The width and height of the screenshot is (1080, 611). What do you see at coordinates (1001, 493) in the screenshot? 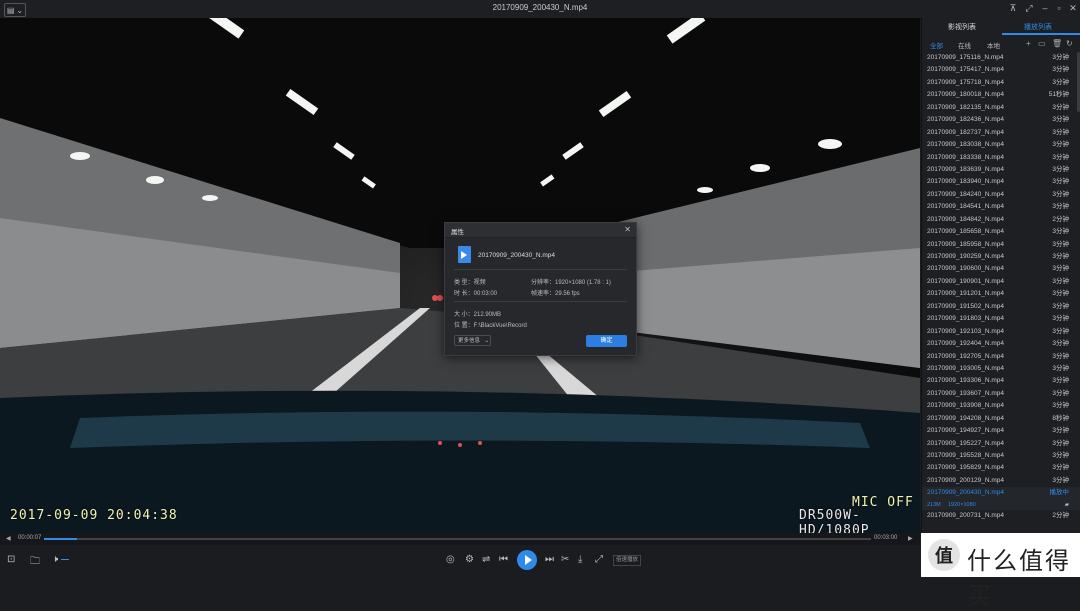
I see `list-item-playing: 20170909_200430_N.mp4 播放中` at bounding box center [1001, 493].